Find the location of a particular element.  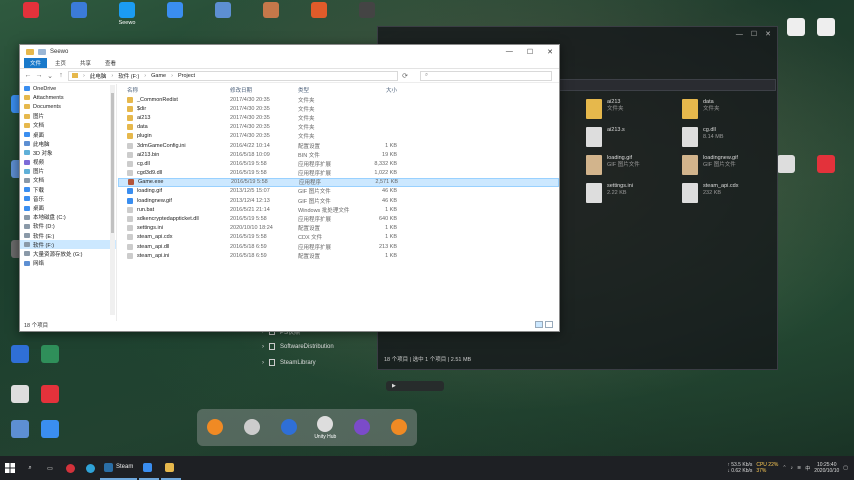

sidebar-item: OneDrive is located at coordinates (68, 88).